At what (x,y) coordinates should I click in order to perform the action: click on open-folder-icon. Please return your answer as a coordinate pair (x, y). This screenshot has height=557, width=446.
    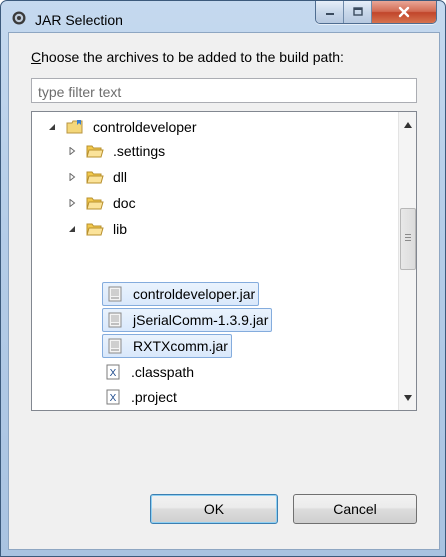
    Looking at the image, I should click on (95, 229).